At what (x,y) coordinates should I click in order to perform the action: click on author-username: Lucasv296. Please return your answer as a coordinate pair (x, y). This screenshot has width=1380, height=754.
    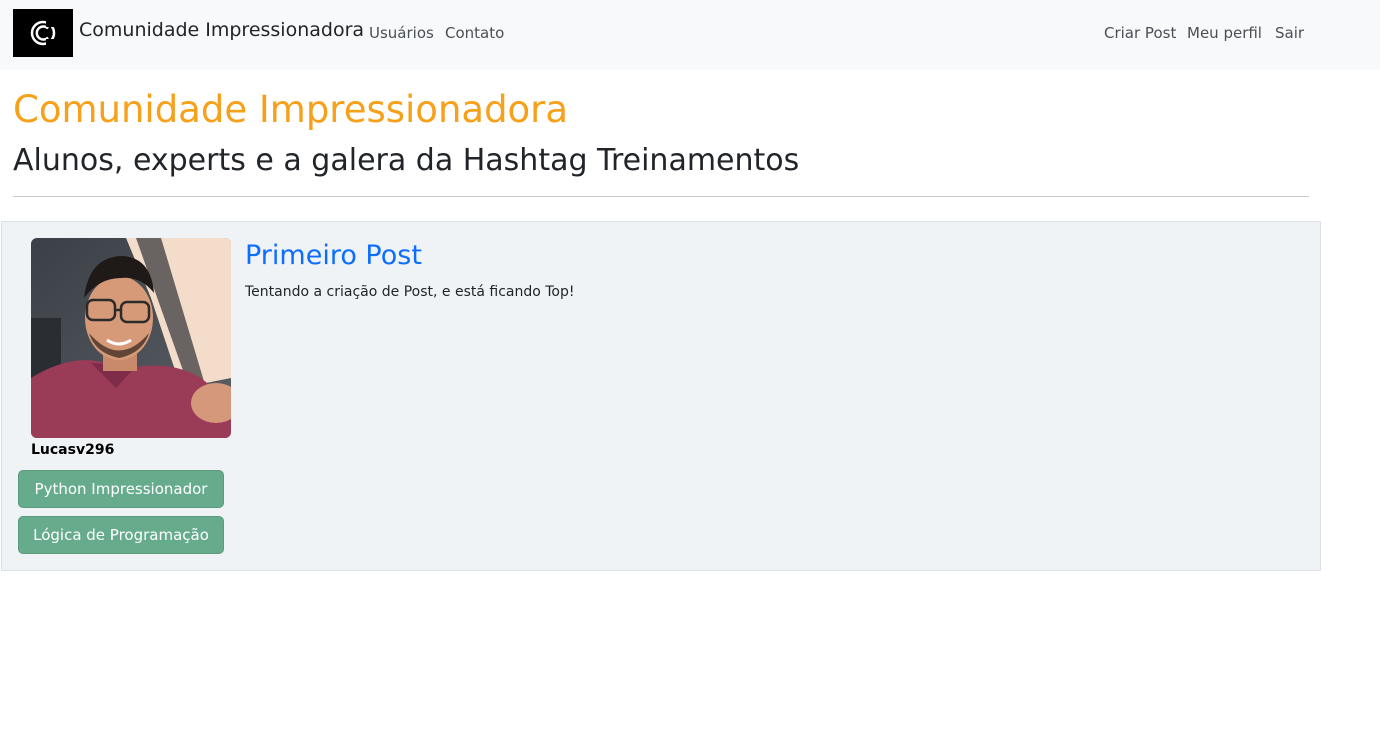
    Looking at the image, I should click on (72, 450).